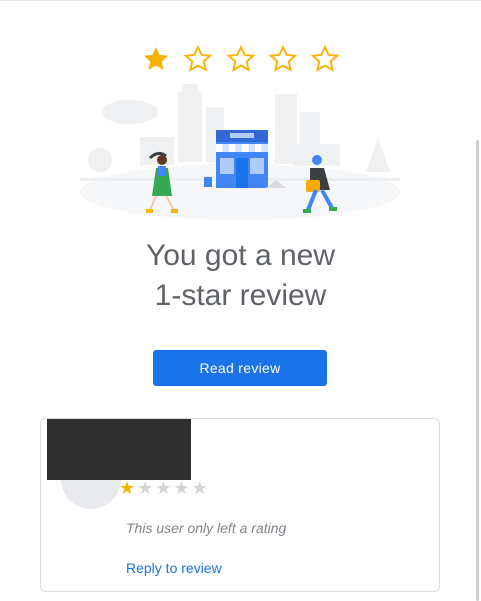 The image size is (481, 601). Describe the element at coordinates (127, 488) in the screenshot. I see `star-filled-icon: ★` at that location.